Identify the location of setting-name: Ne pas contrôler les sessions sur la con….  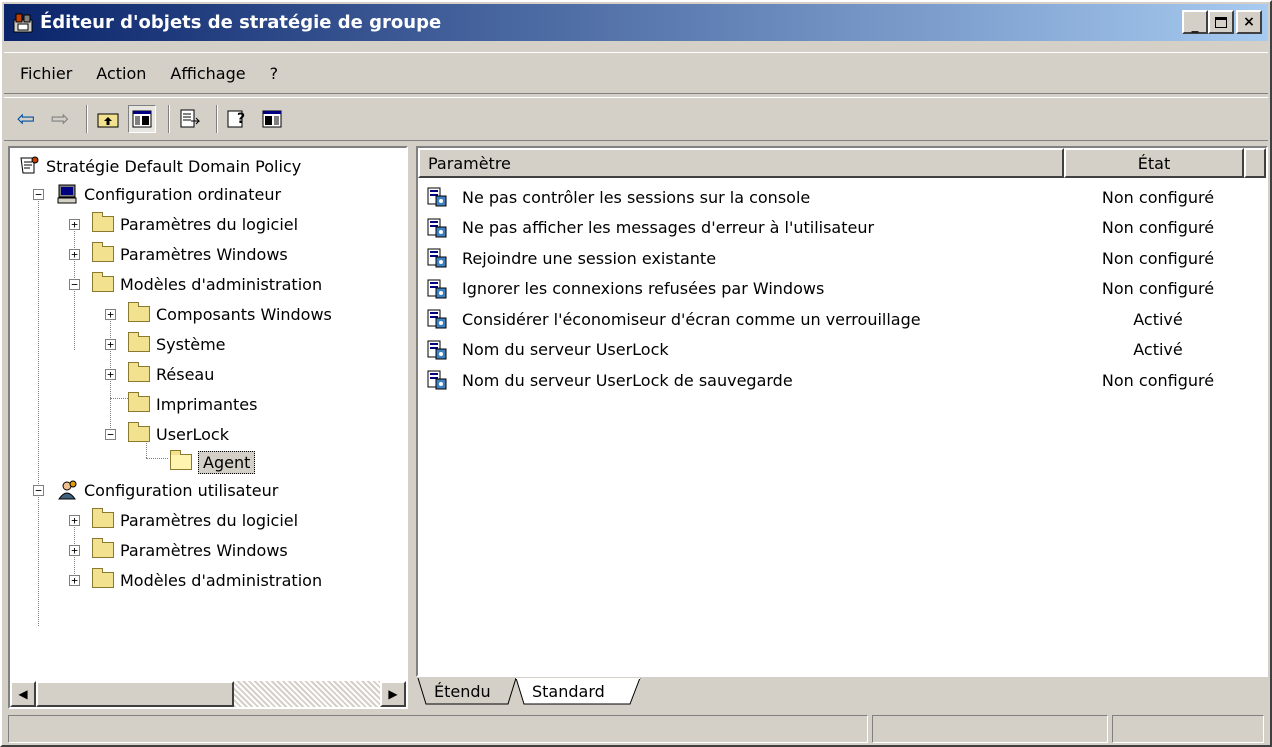
(636, 197).